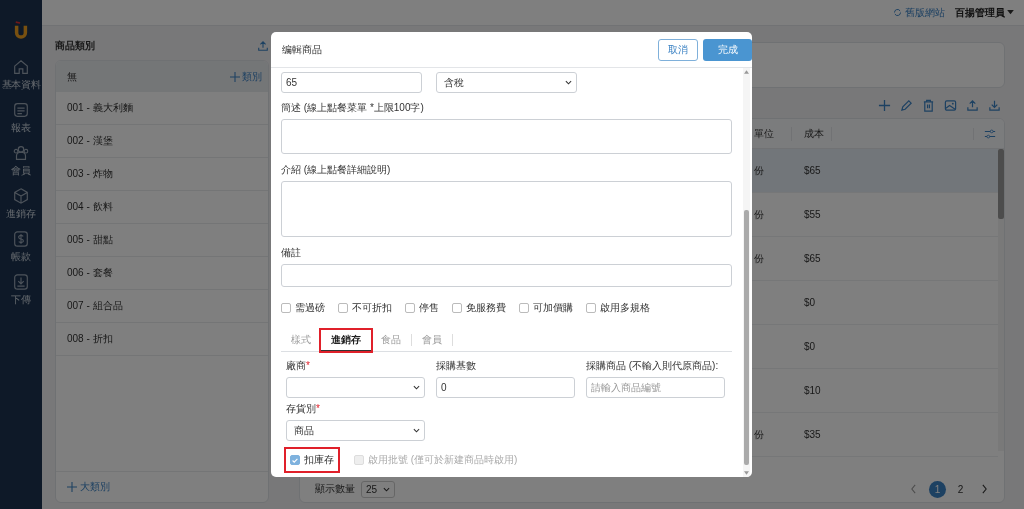 This screenshot has height=509, width=1024. I want to click on category-label: 無, so click(72, 76).